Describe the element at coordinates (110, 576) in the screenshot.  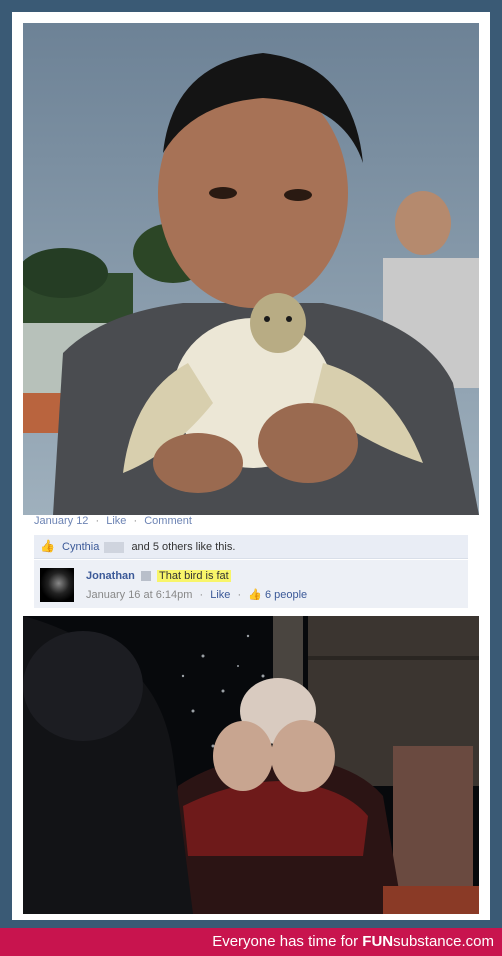
I see `comment-author: Jonathan` at that location.